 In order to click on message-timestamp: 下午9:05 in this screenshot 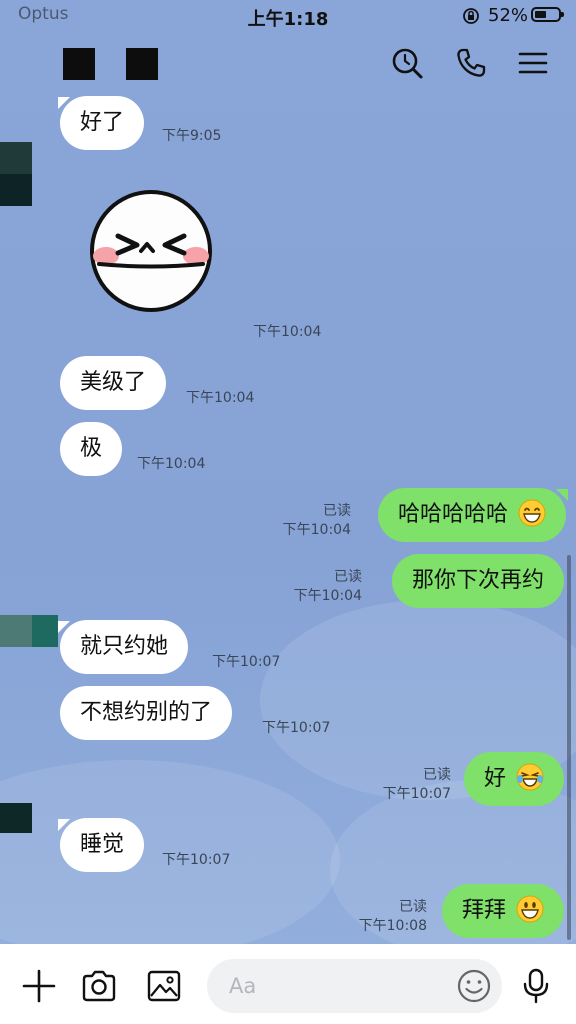, I will do `click(192, 136)`.